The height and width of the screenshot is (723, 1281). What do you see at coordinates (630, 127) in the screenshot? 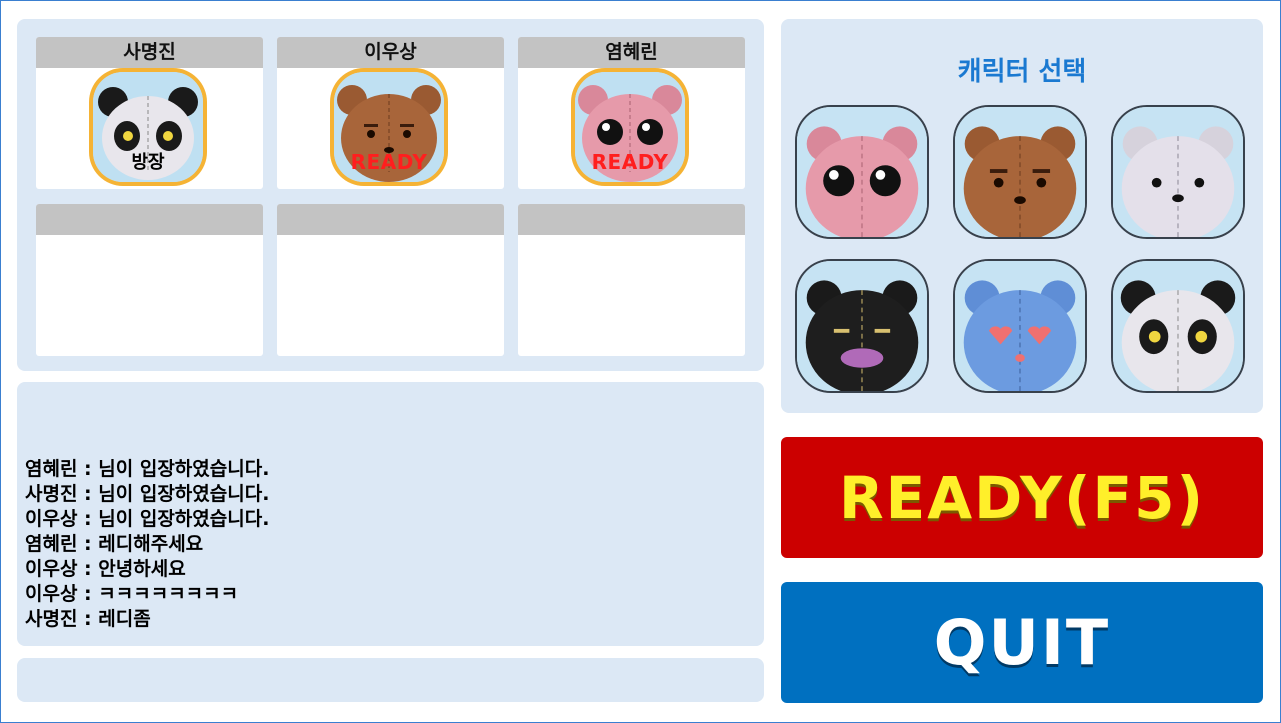
I see `avatar-pink-bear: READY` at bounding box center [630, 127].